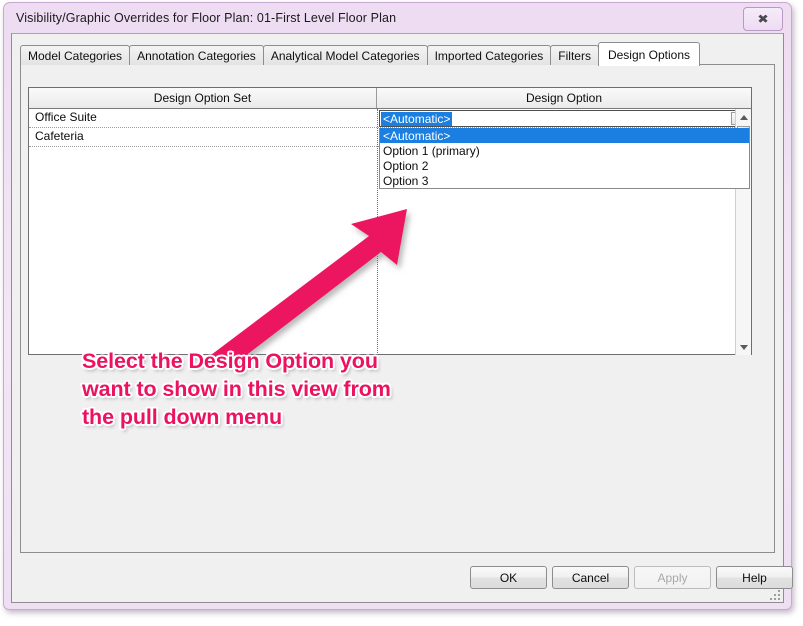 Image resolution: width=803 pixels, height=626 pixels. What do you see at coordinates (672, 577) in the screenshot?
I see `apply-button: Apply` at bounding box center [672, 577].